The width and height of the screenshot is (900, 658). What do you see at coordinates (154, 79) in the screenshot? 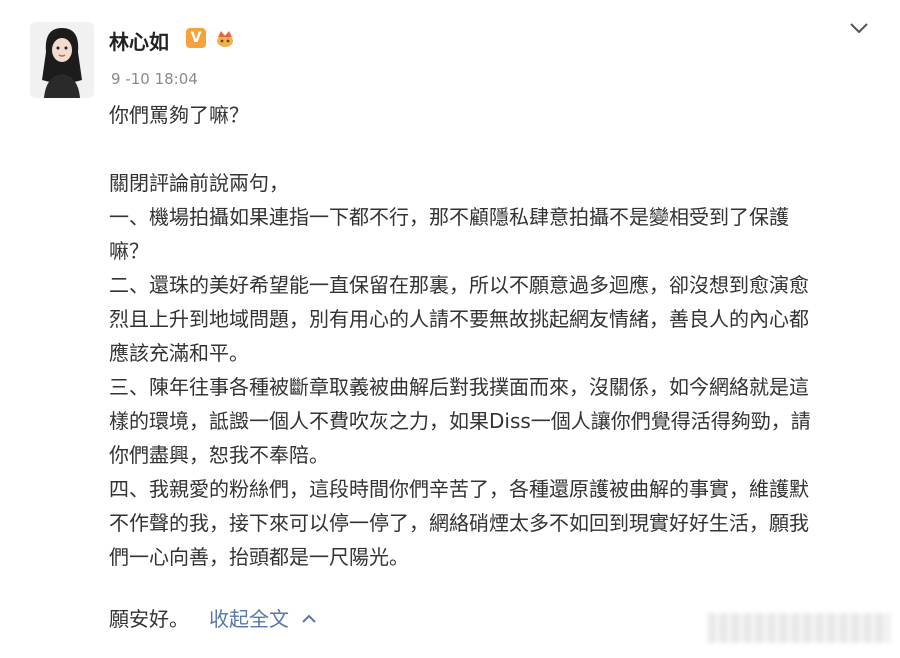
I see `post-timestamp: 9 -10 18:04` at bounding box center [154, 79].